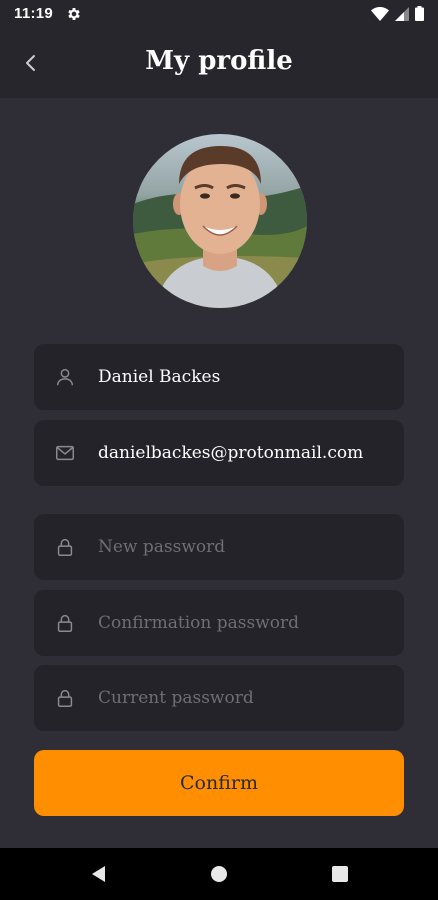  I want to click on name-value: Daniel Backes, so click(159, 377).